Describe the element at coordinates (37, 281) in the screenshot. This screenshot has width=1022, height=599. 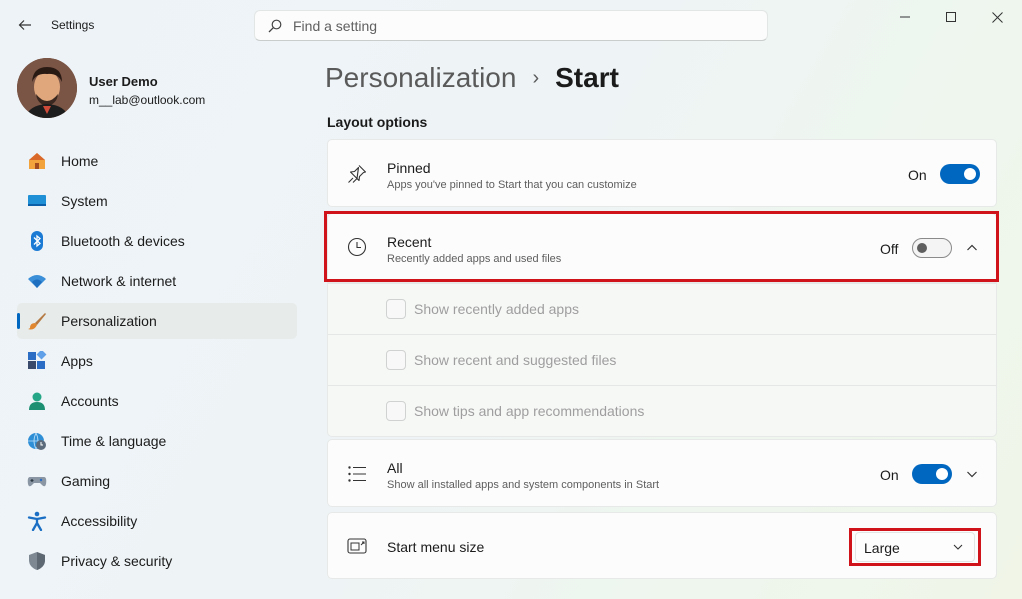
I see `network-icon` at that location.